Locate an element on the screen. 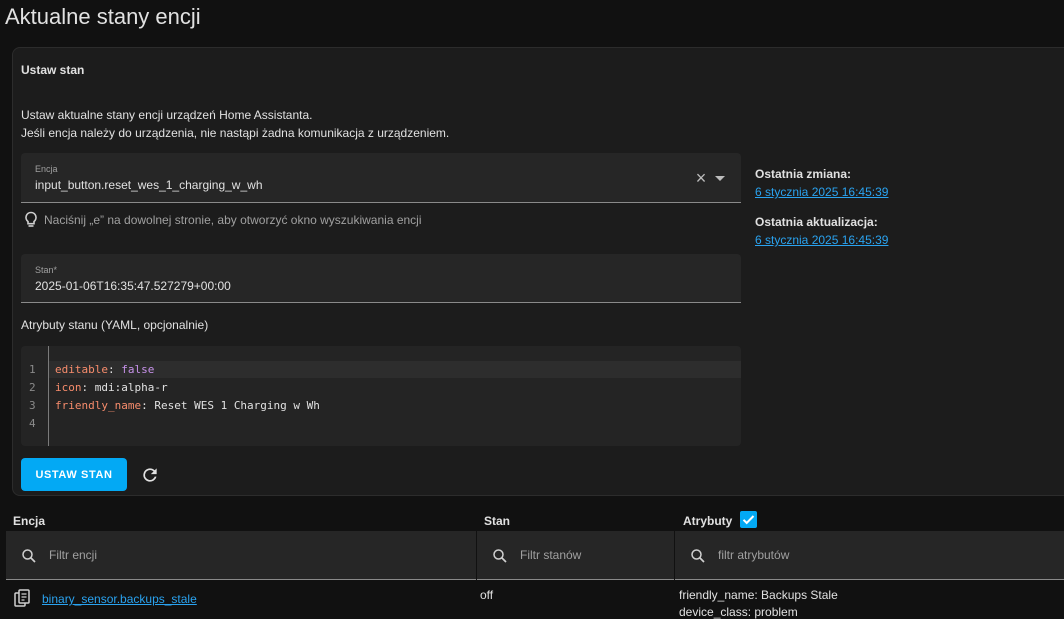 The image size is (1064, 619). set-state-button: USTAW STAN is located at coordinates (74, 474).